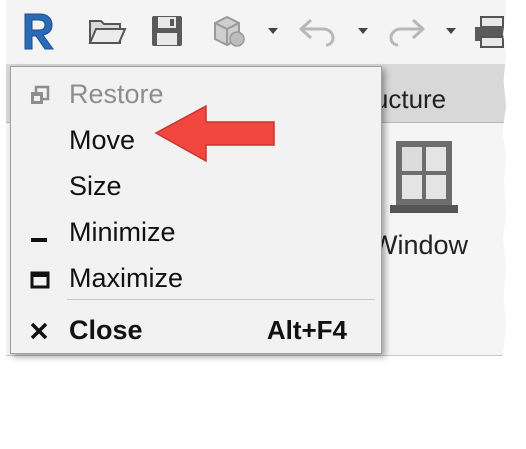 The height and width of the screenshot is (449, 526). I want to click on window-tool-button, so click(427, 180).